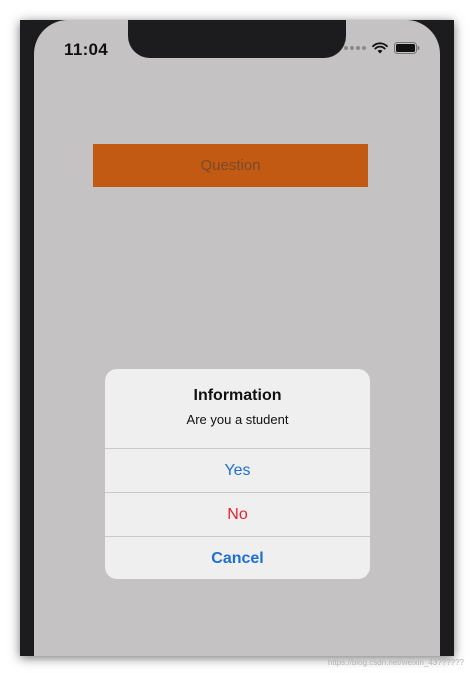  What do you see at coordinates (237, 395) in the screenshot?
I see `alert-title: Information` at bounding box center [237, 395].